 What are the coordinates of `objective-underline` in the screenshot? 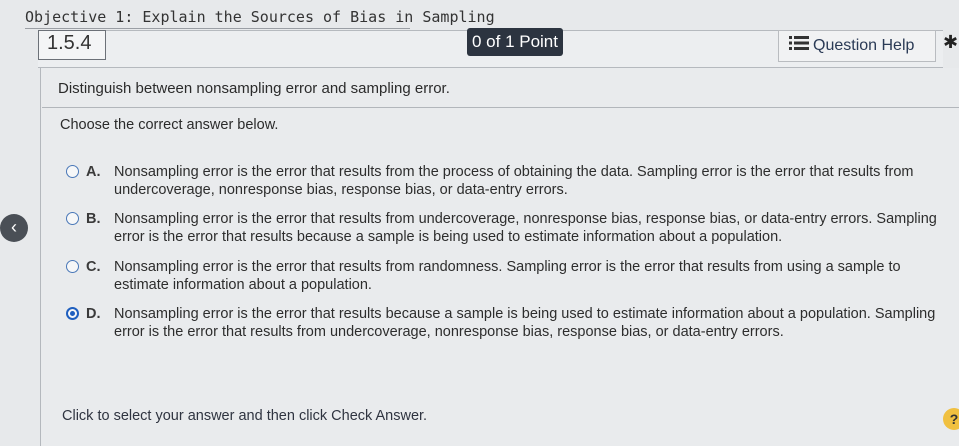 It's located at (217, 28).